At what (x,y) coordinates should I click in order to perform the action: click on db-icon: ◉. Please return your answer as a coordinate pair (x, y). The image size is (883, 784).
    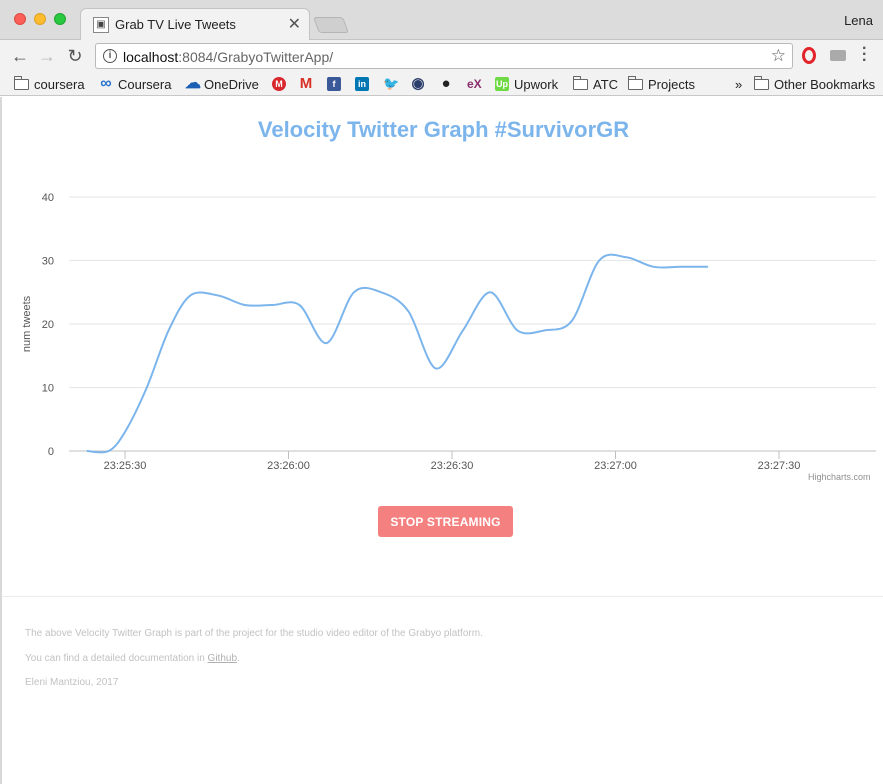
    Looking at the image, I should click on (418, 83).